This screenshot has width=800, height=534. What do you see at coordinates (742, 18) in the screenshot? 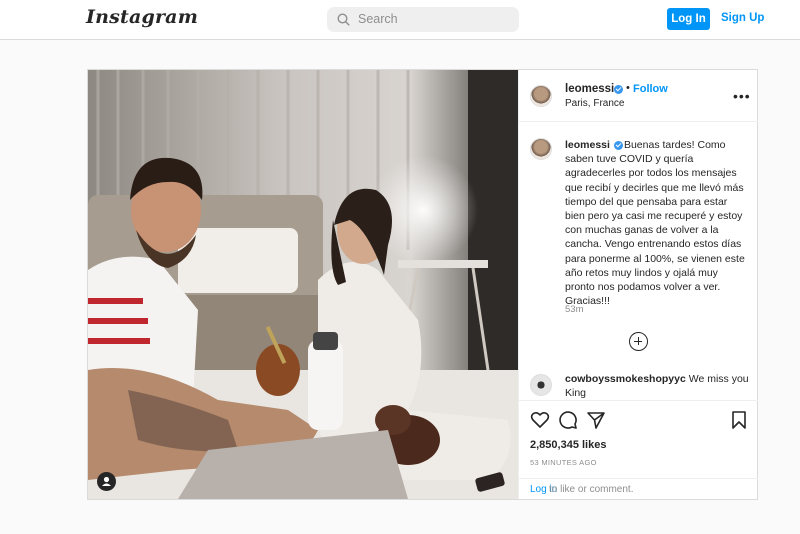
I see `signup-link: Sign Up` at bounding box center [742, 18].